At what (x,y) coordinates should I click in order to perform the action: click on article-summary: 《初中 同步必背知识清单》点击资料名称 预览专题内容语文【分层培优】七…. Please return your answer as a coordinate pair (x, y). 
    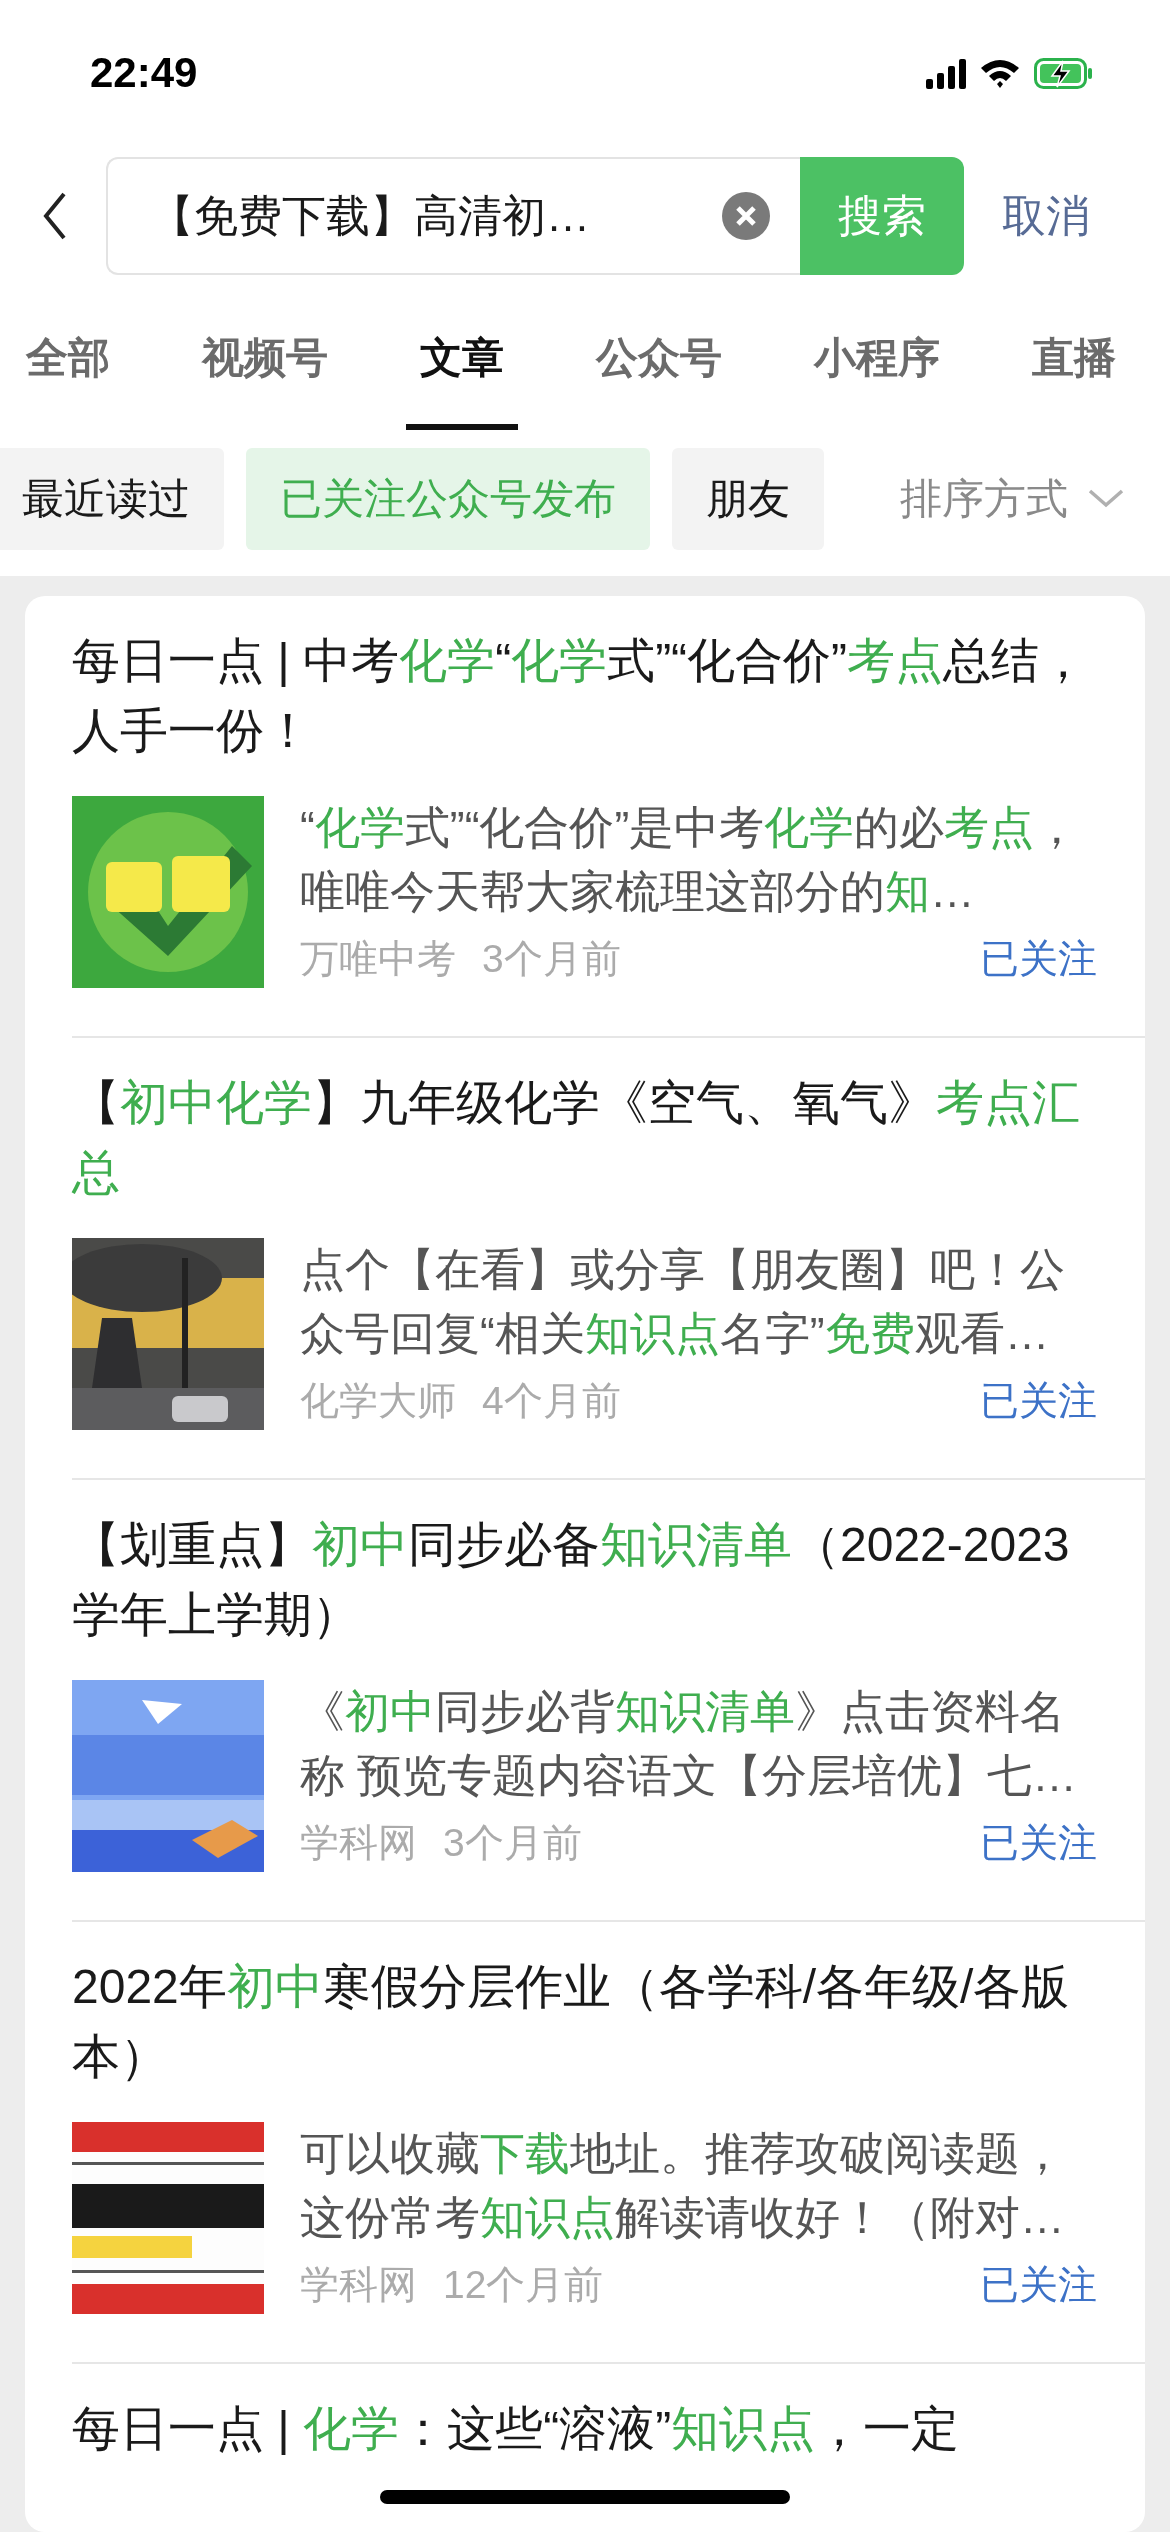
    Looking at the image, I should click on (689, 1744).